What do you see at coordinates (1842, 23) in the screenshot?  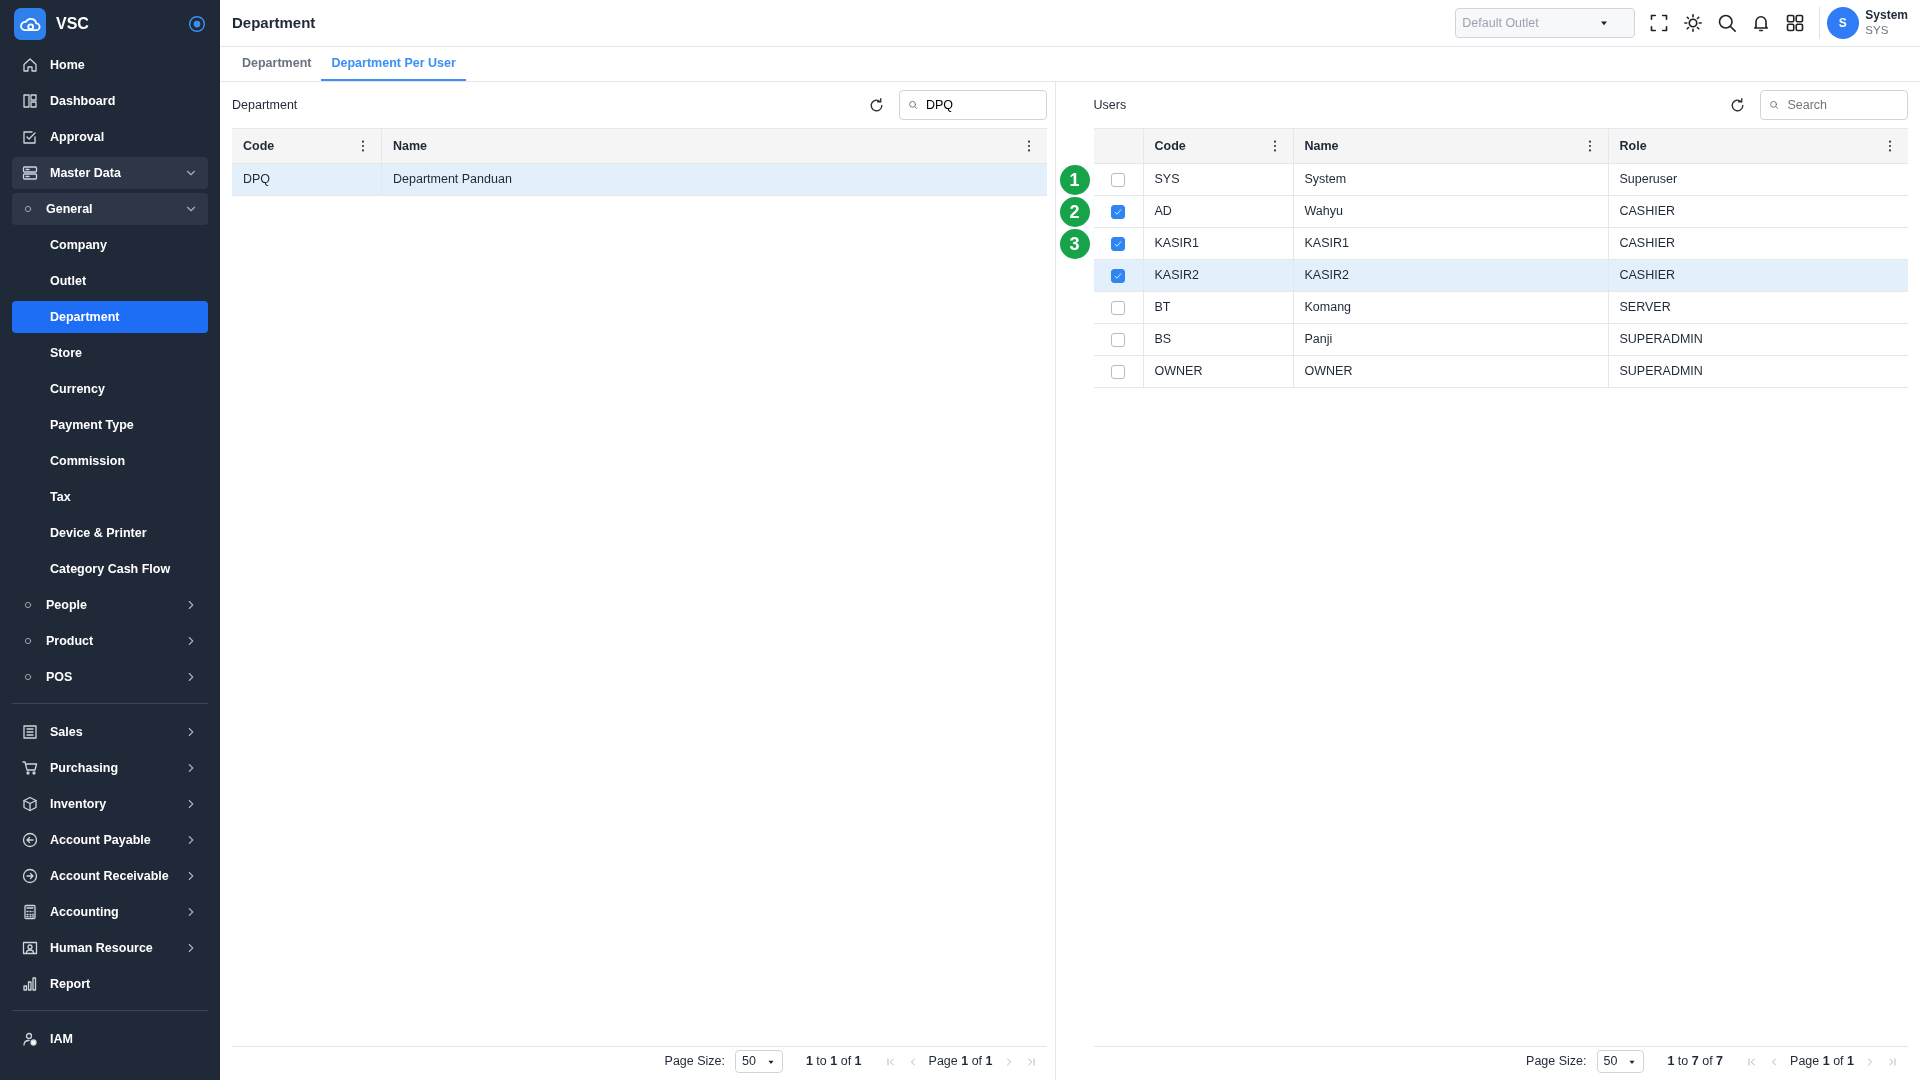 I see `avatar: S` at bounding box center [1842, 23].